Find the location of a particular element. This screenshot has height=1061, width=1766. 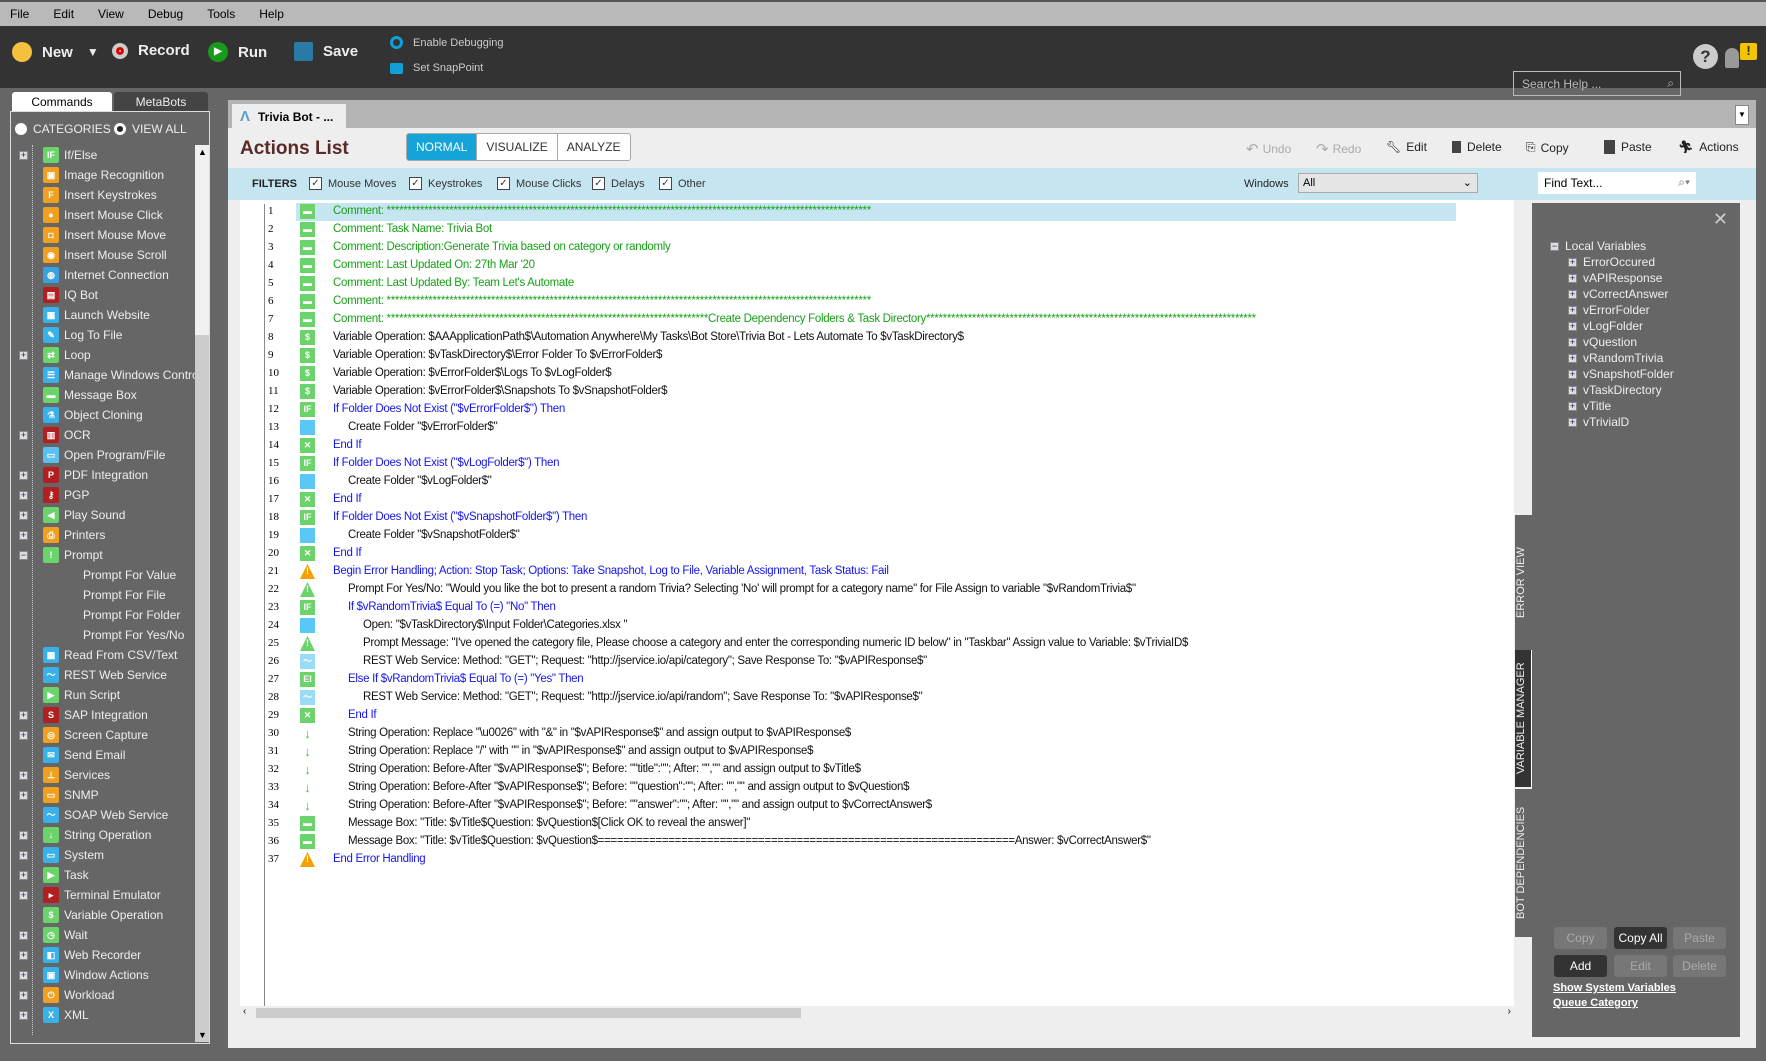

command-item: ✉ Send Email is located at coordinates (103, 755).